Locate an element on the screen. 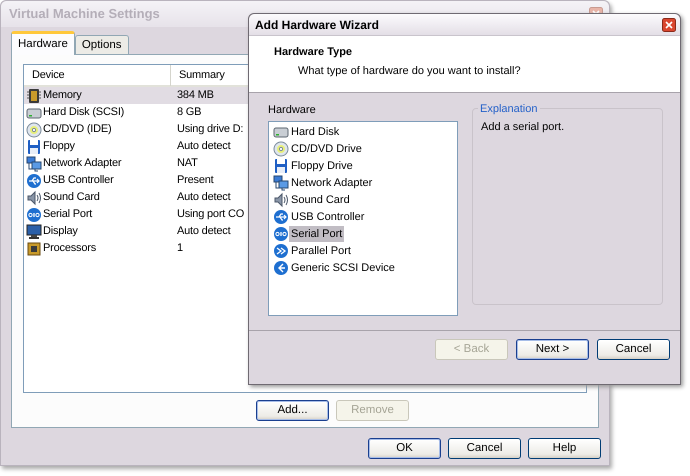 Image resolution: width=690 pixels, height=476 pixels. device-name: Memory is located at coordinates (62, 96).